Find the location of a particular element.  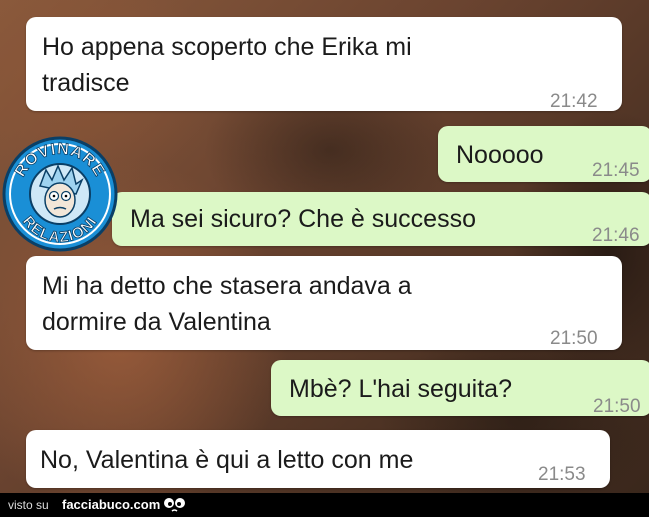

message-bubble-outgoing: Mbè? L'hai seguita? 21:50 is located at coordinates (460, 388).